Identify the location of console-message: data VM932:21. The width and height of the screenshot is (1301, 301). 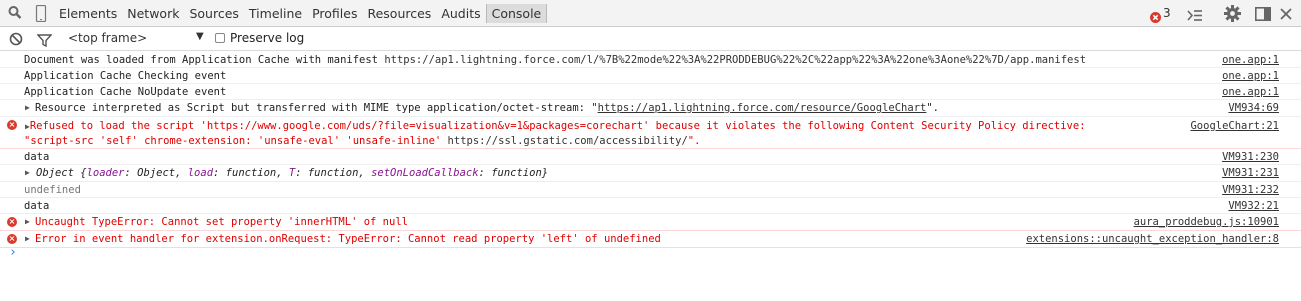
(650, 206).